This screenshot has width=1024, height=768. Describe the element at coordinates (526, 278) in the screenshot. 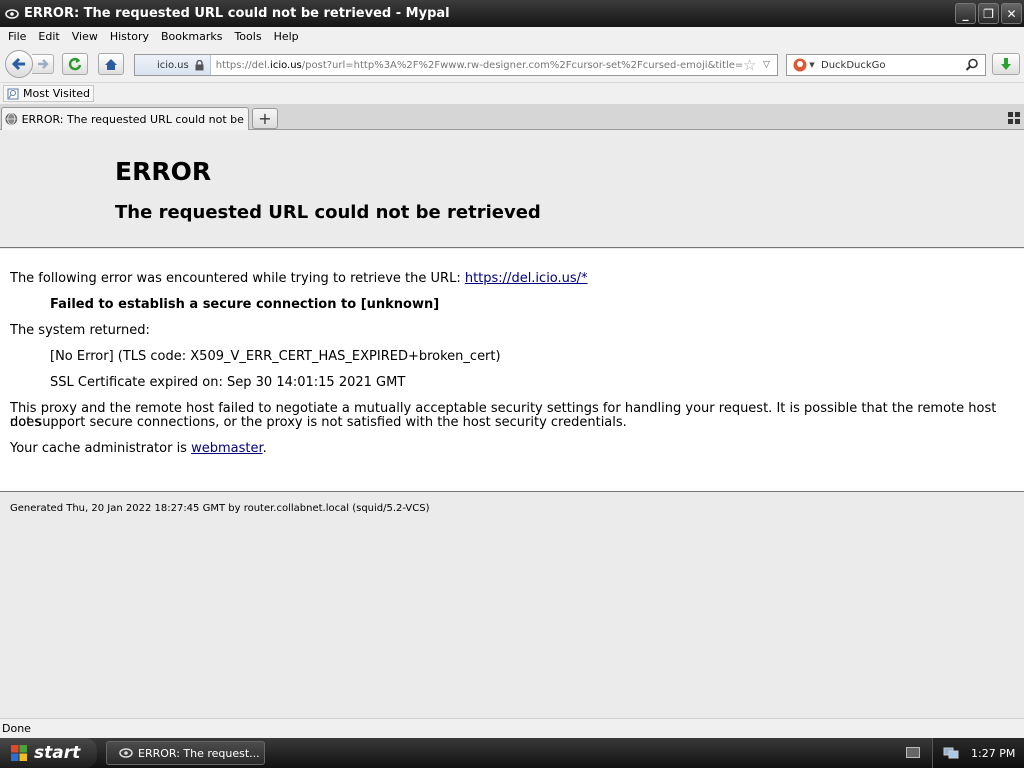

I see `requested-url-link: https://del.icio.us/*` at that location.